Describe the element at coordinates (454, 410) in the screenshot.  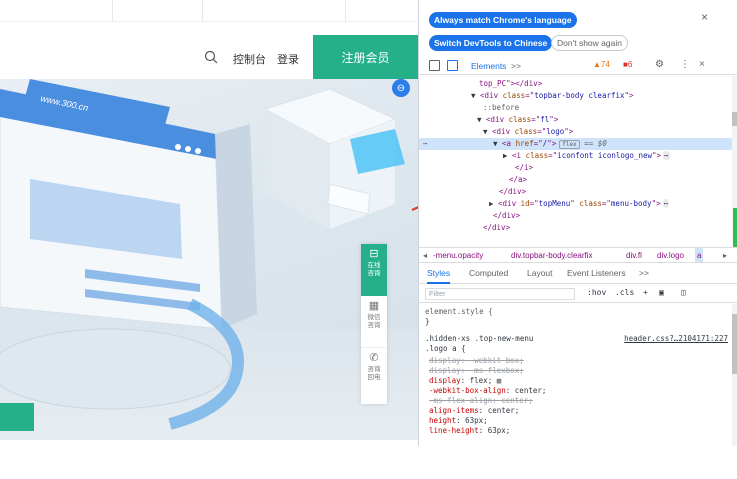
I see `css-property: align-items` at that location.